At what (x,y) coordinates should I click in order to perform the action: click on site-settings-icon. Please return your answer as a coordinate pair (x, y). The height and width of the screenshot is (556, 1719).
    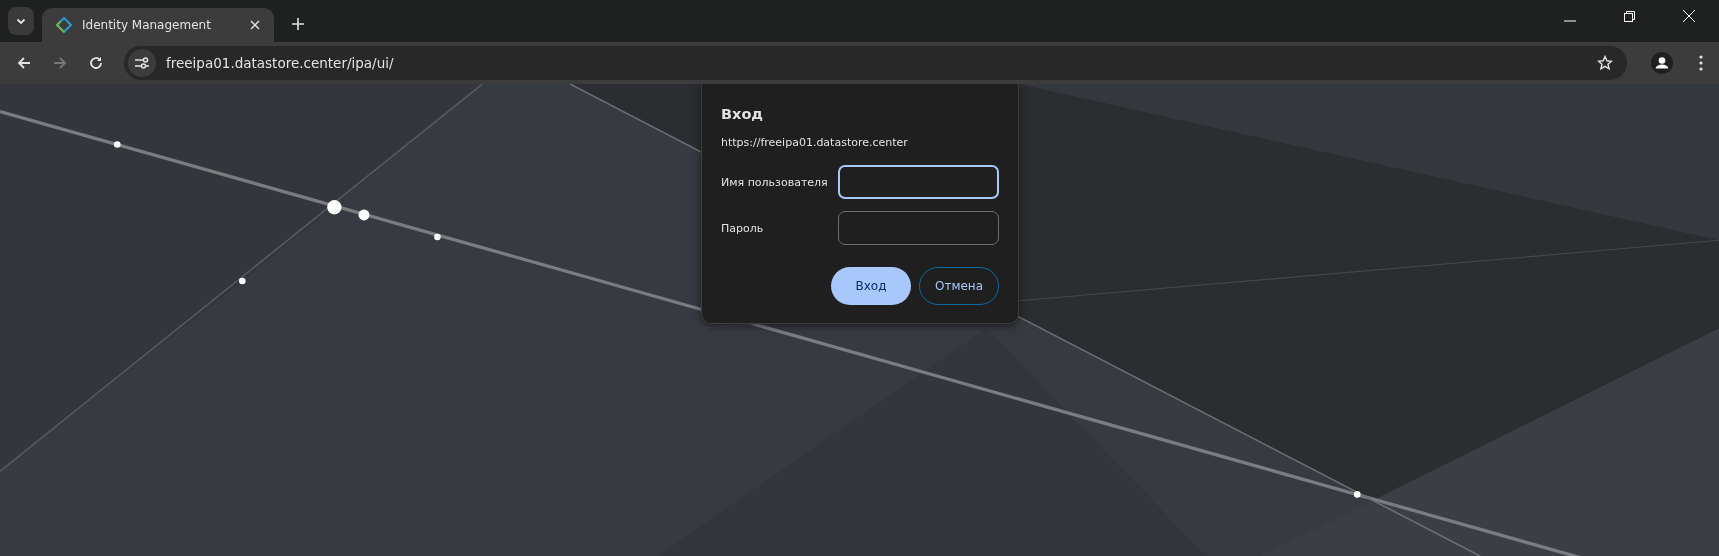
    Looking at the image, I should click on (142, 63).